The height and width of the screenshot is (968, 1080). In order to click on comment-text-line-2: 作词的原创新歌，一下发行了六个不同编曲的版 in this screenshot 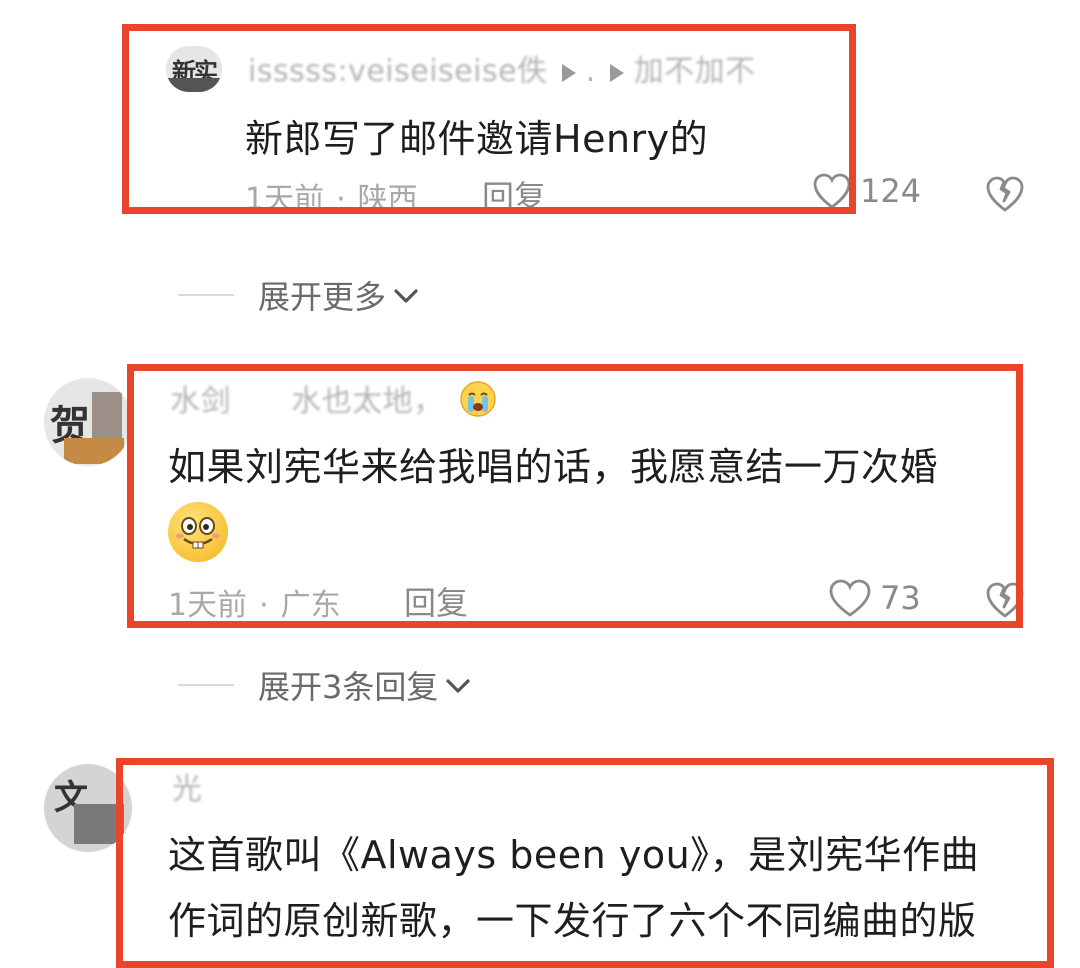, I will do `click(572, 921)`.